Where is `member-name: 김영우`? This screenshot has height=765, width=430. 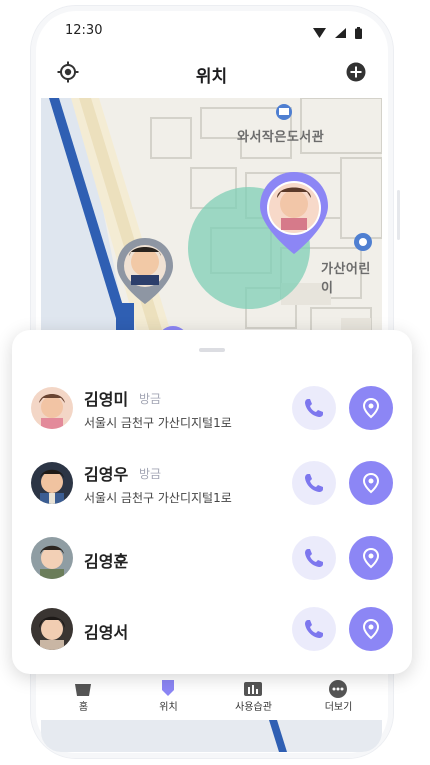
member-name: 김영우 is located at coordinates (106, 474).